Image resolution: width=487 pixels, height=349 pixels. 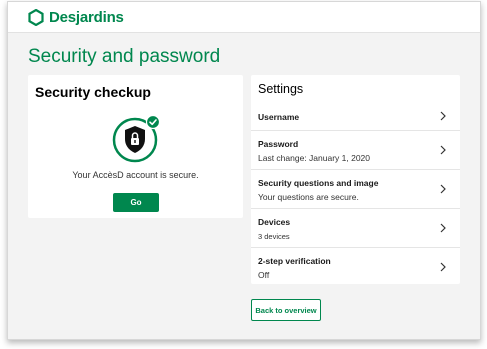 I want to click on settings-item-detail: Last change: January 1, 2020, so click(x=314, y=158).